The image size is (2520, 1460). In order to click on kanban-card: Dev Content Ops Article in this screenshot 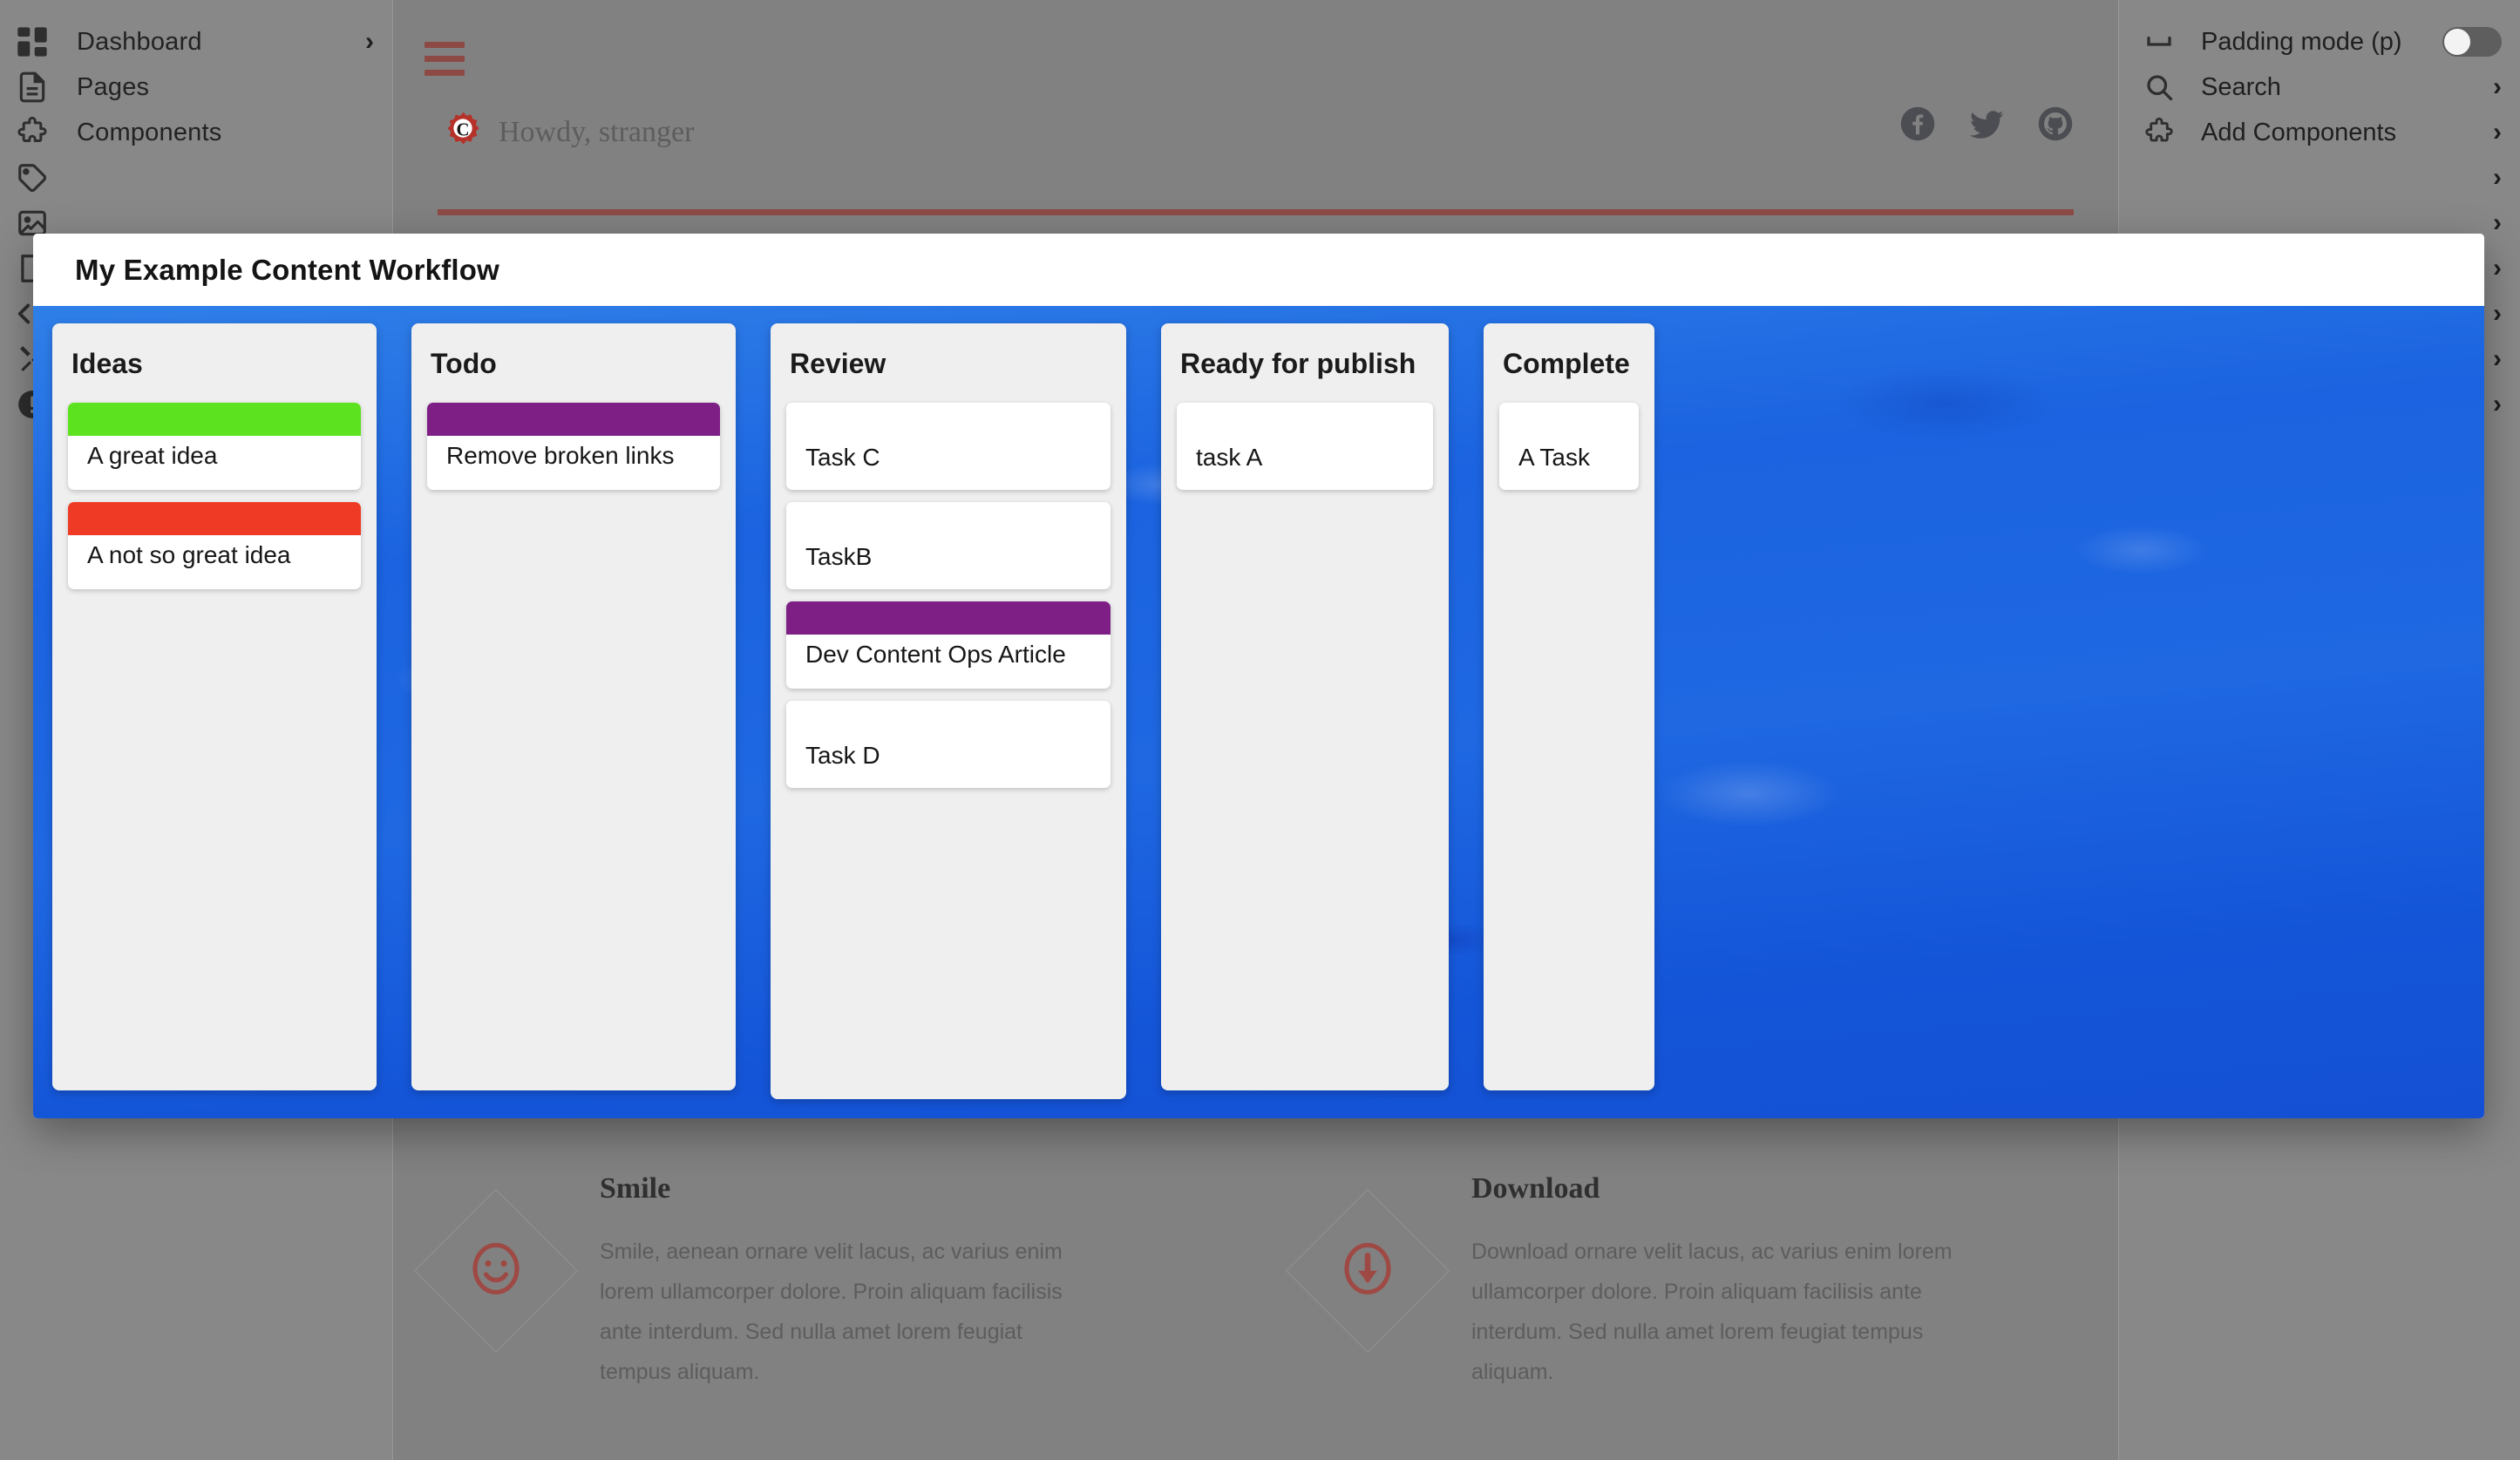, I will do `click(948, 645)`.